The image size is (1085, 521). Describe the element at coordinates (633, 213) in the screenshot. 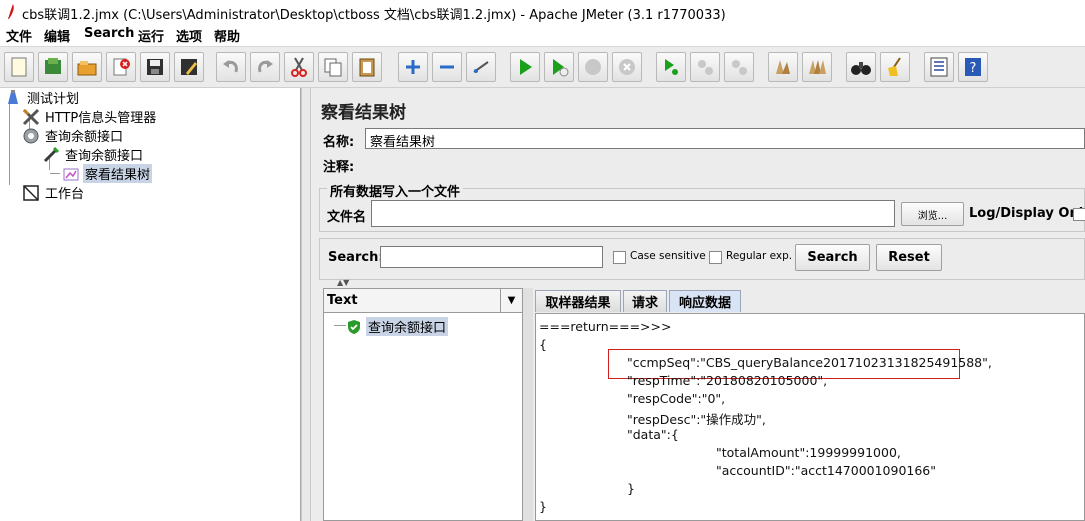

I see `filename-field` at that location.